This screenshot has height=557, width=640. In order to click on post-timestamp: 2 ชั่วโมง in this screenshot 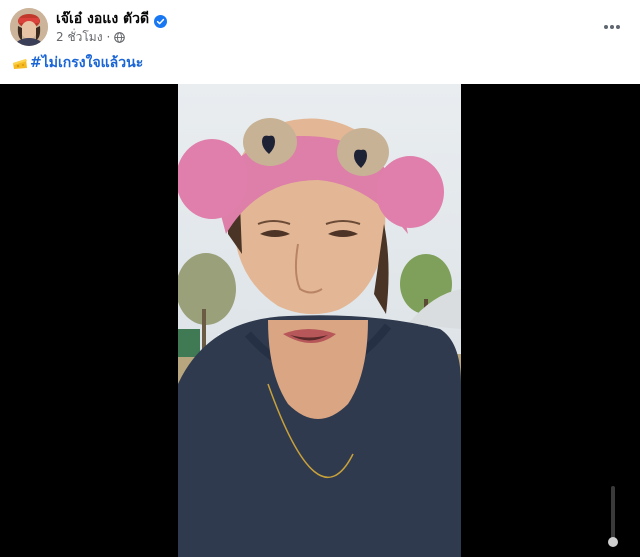, I will do `click(79, 37)`.